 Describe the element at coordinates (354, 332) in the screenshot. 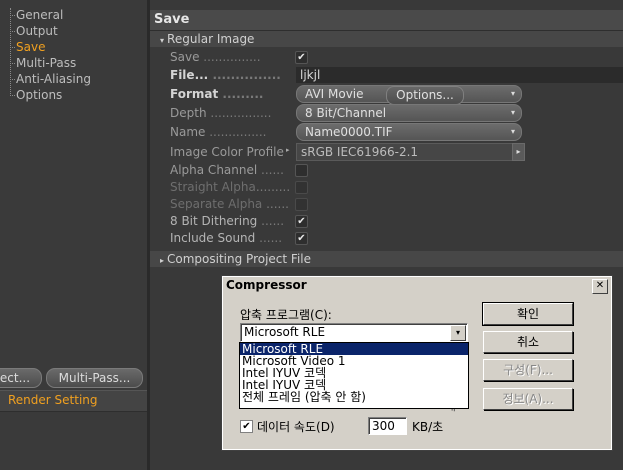

I see `compressor-combobox: Microsoft RLE ▾` at that location.